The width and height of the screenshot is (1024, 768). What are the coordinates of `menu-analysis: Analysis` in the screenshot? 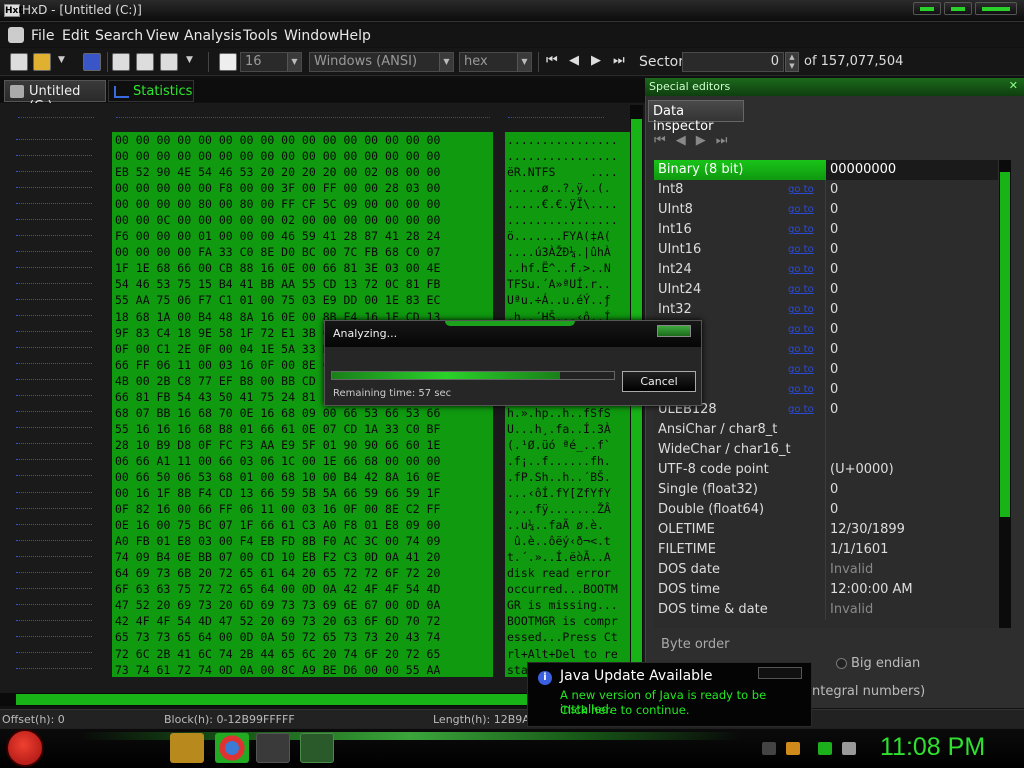 It's located at (213, 36).